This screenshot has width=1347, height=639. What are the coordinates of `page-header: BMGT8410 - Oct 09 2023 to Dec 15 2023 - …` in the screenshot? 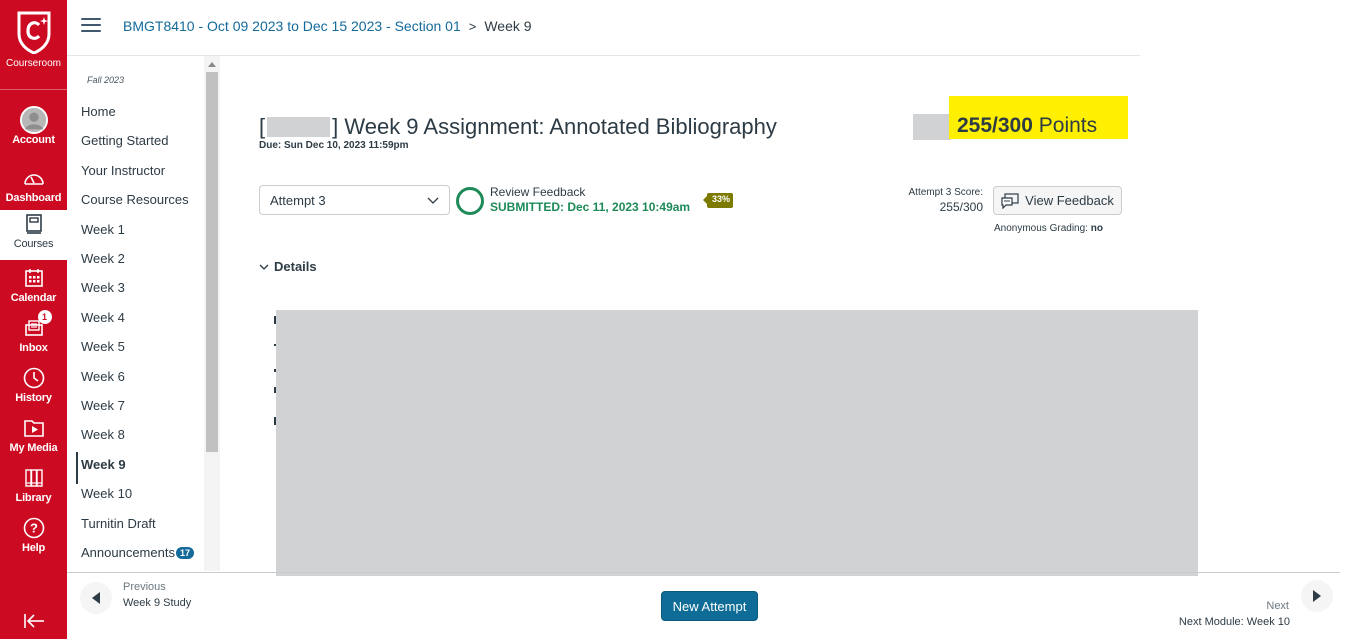 It's located at (603, 28).